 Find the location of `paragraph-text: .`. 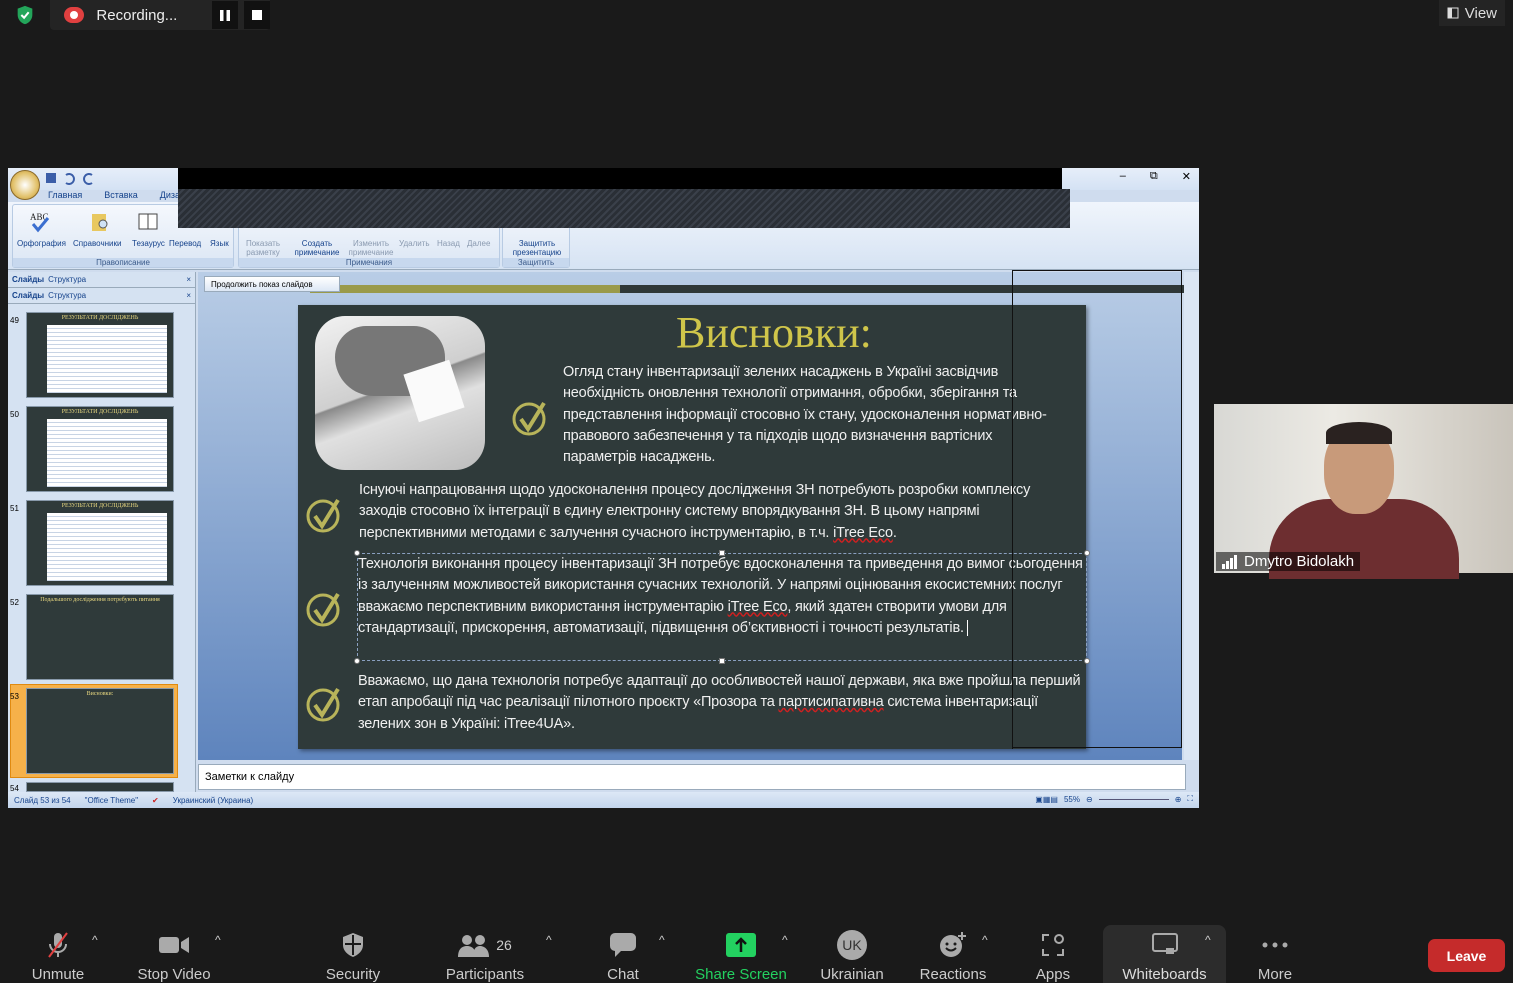

paragraph-text: . is located at coordinates (894, 532).